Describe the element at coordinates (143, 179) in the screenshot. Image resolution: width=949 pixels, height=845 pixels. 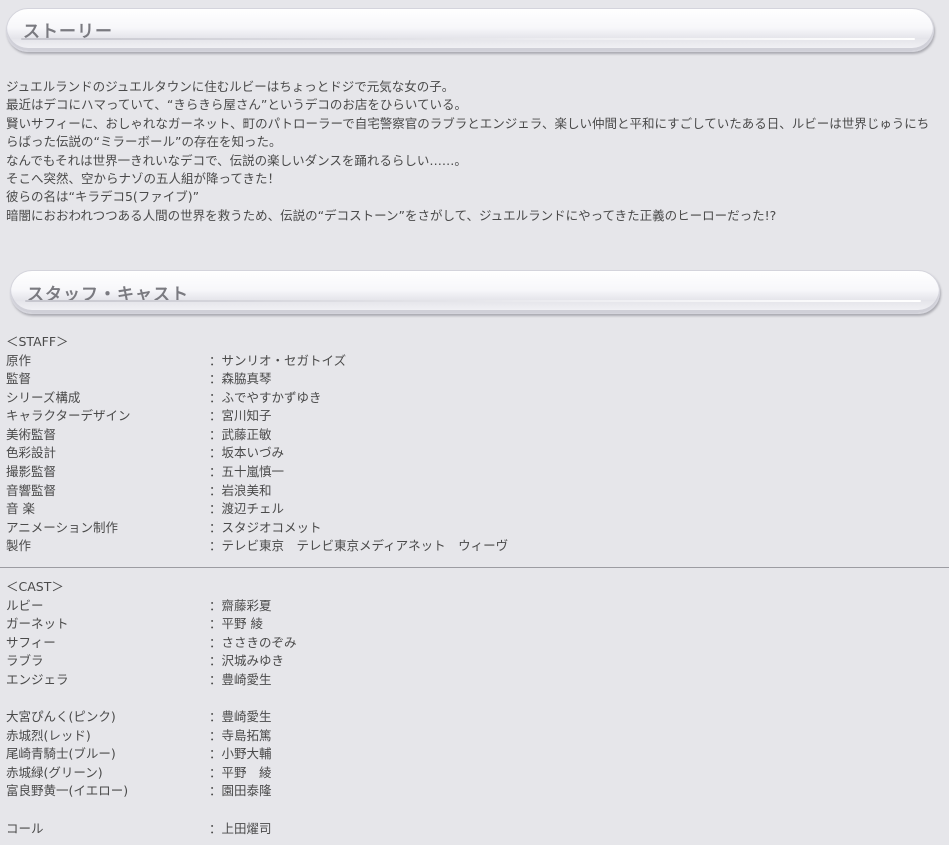
I see `story-line: そこへ突然、空からナゾの五人組が降ってきた！` at that location.